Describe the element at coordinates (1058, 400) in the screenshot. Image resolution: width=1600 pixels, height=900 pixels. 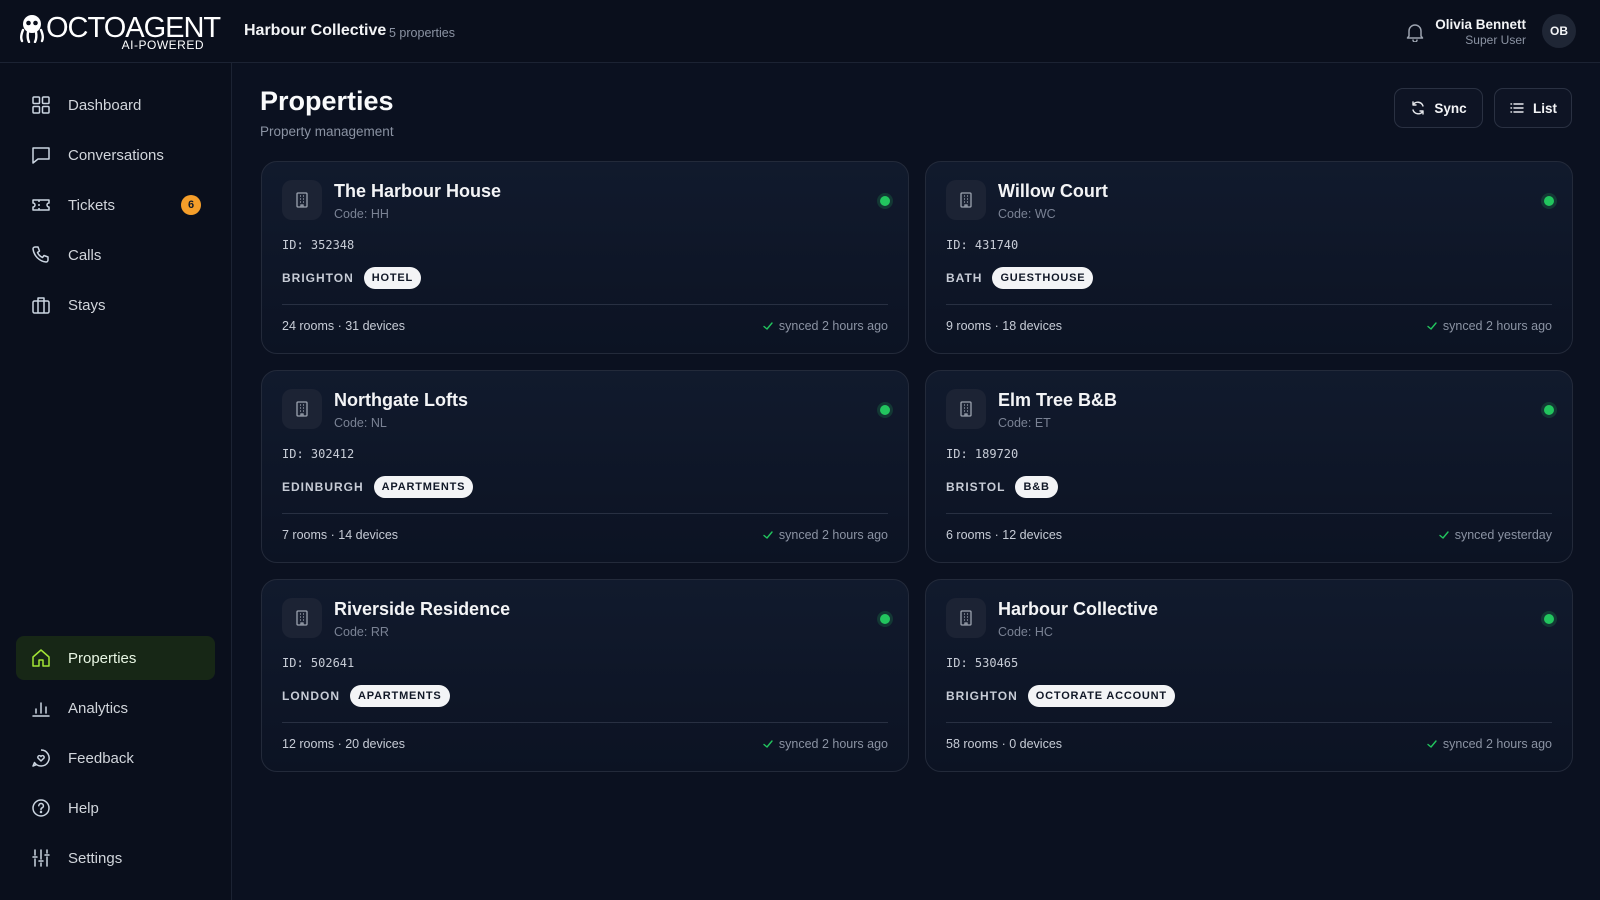
I see `property-name: Elm Tree B&B` at that location.